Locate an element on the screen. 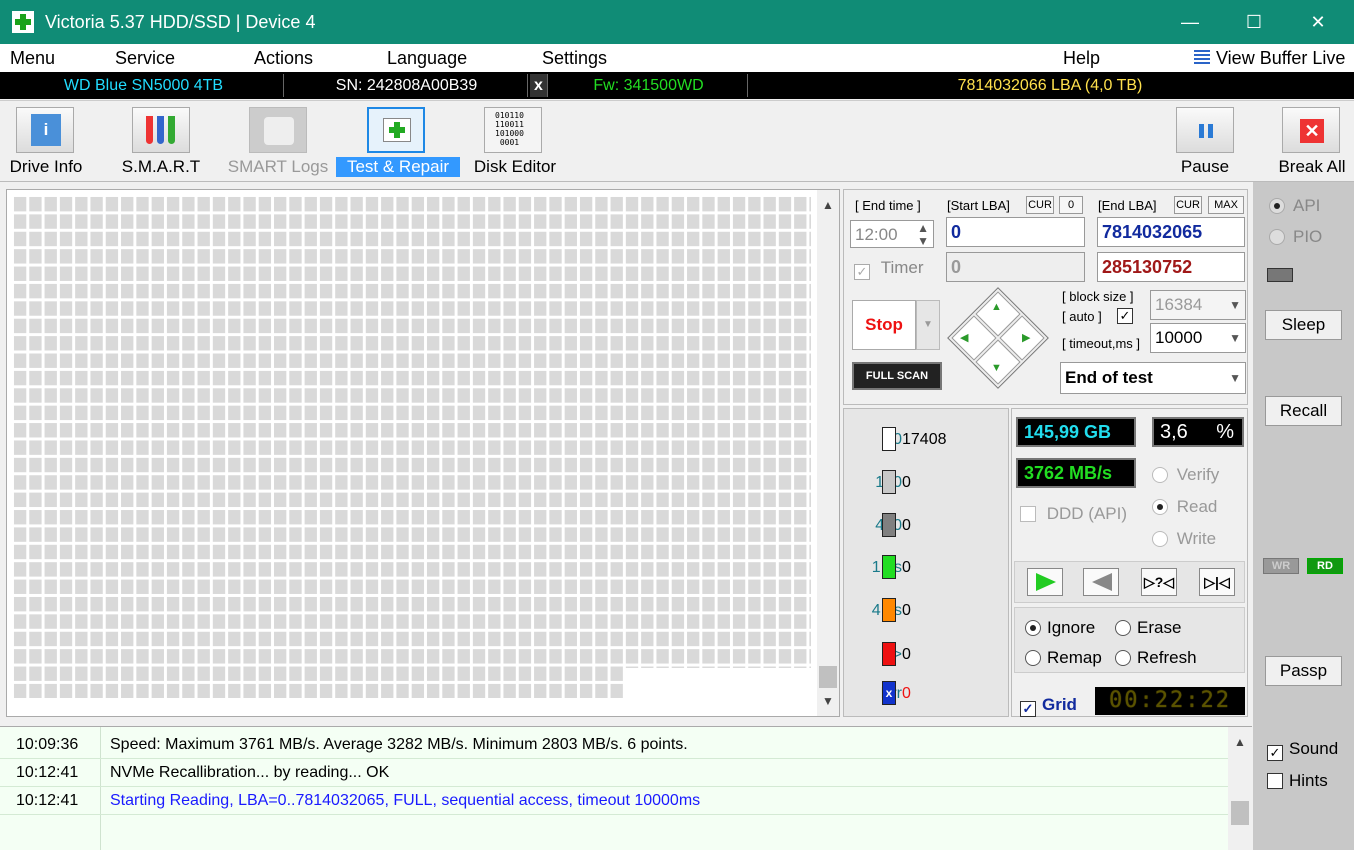  chevron-down-icon: ▼ is located at coordinates (1235, 338).